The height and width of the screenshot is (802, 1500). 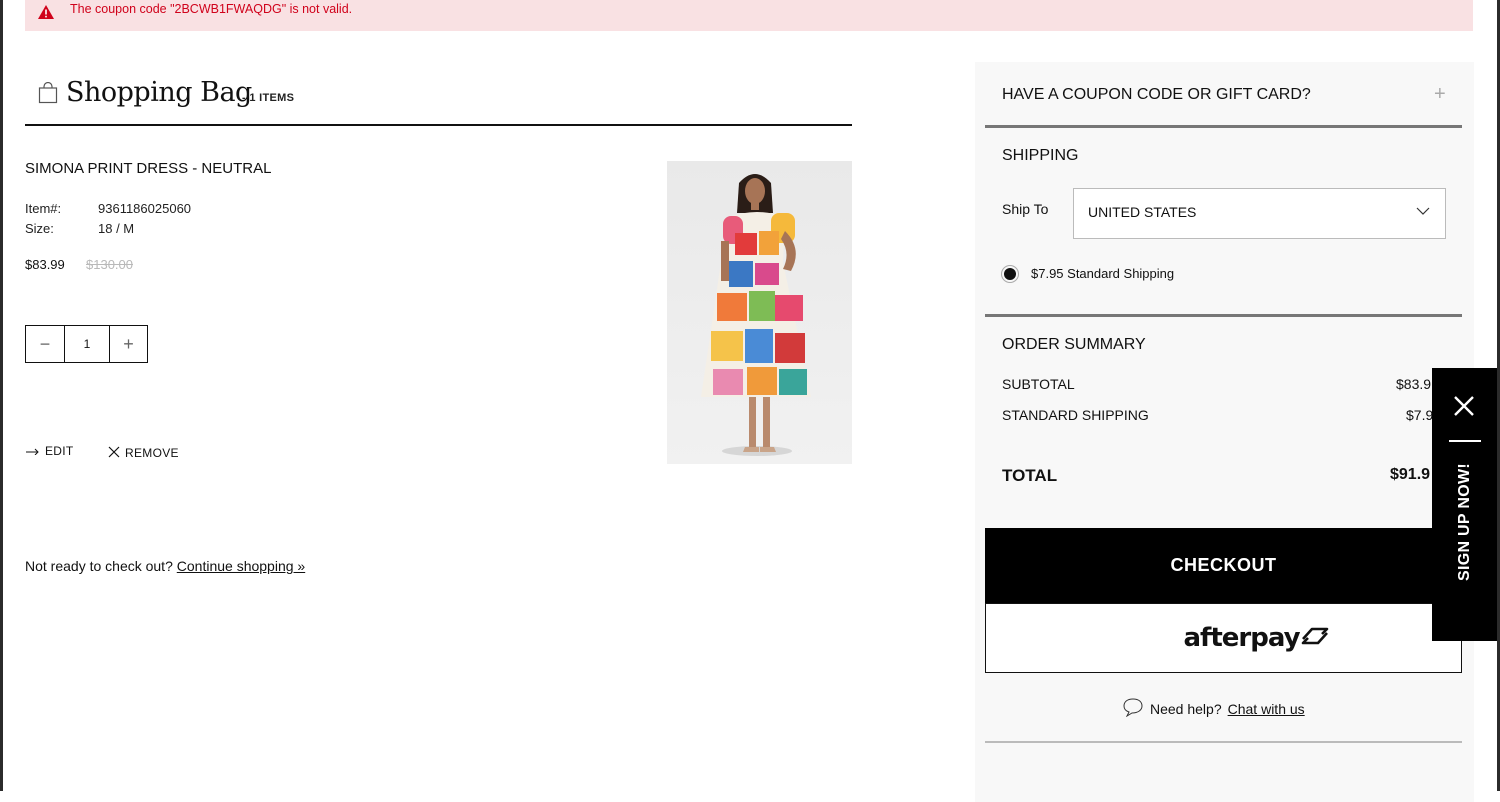 I want to click on item-number-label: Item#:, so click(x=43, y=208).